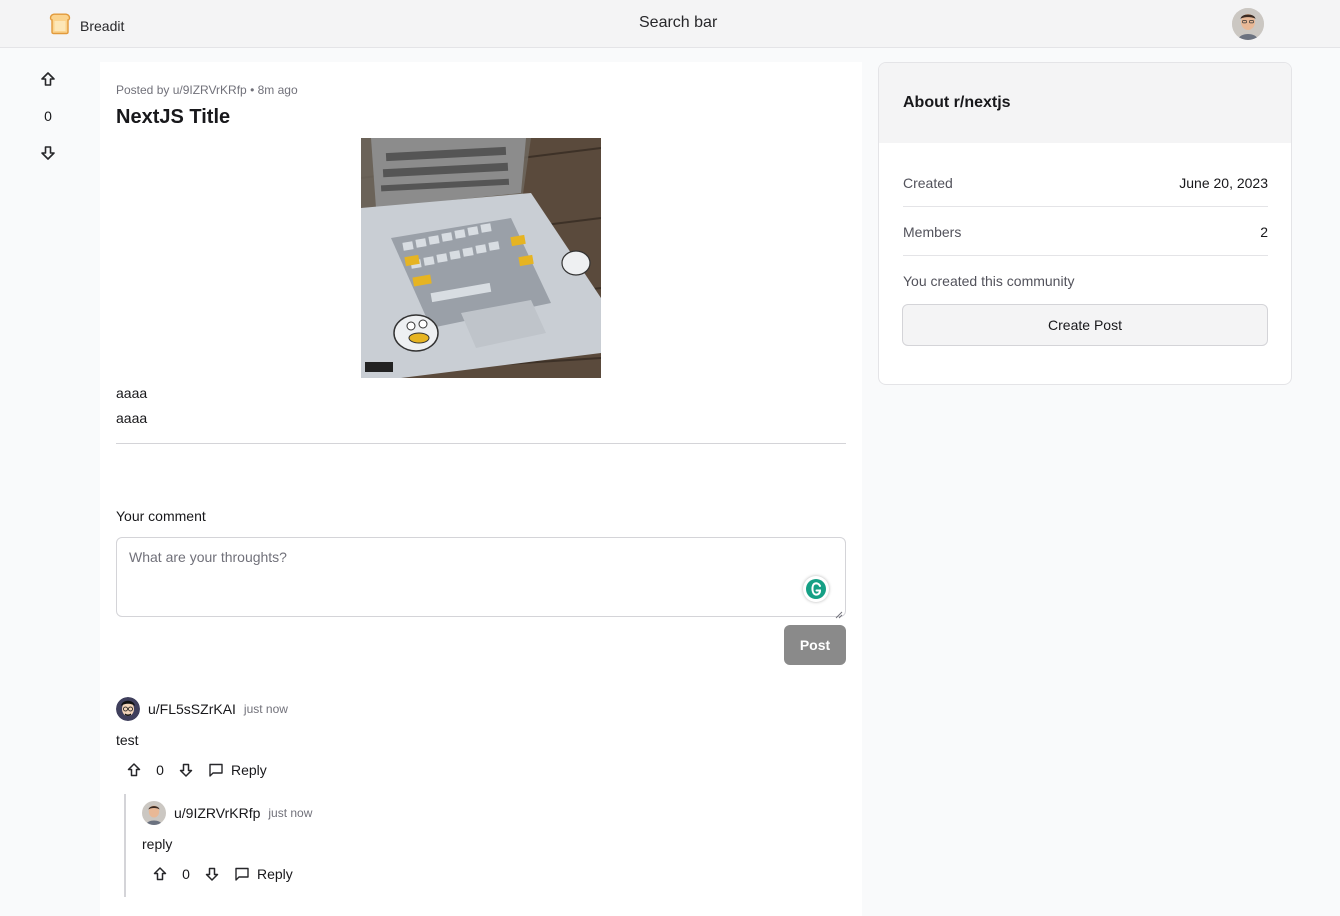 This screenshot has height=916, width=1340. What do you see at coordinates (102, 25) in the screenshot?
I see `brand-name: Breadit` at bounding box center [102, 25].